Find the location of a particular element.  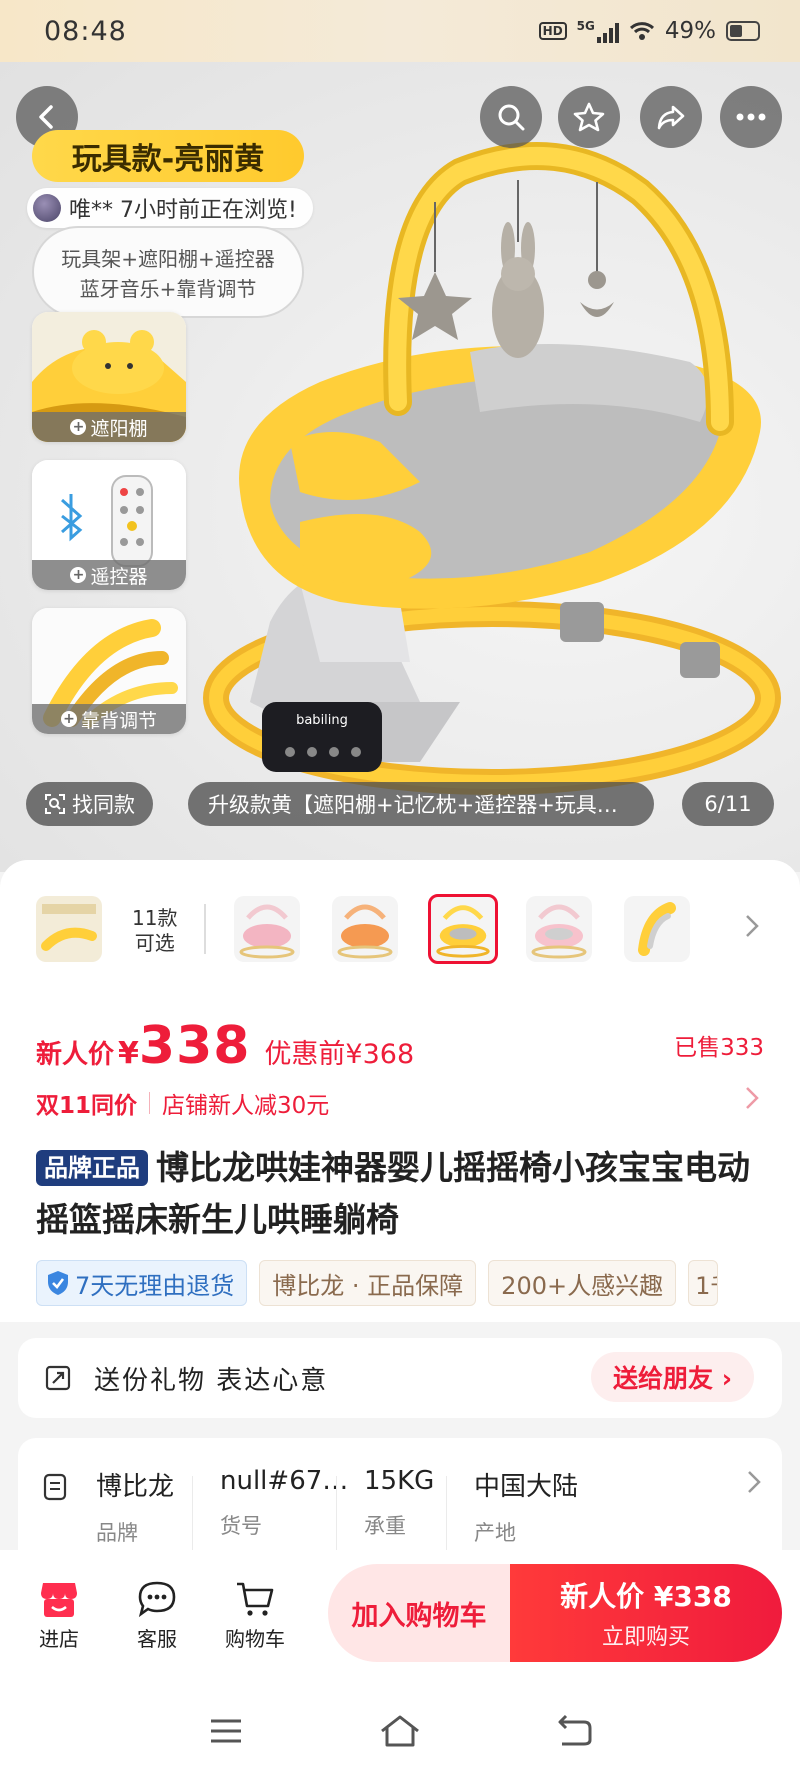

shop-icon is located at coordinates (59, 1599).